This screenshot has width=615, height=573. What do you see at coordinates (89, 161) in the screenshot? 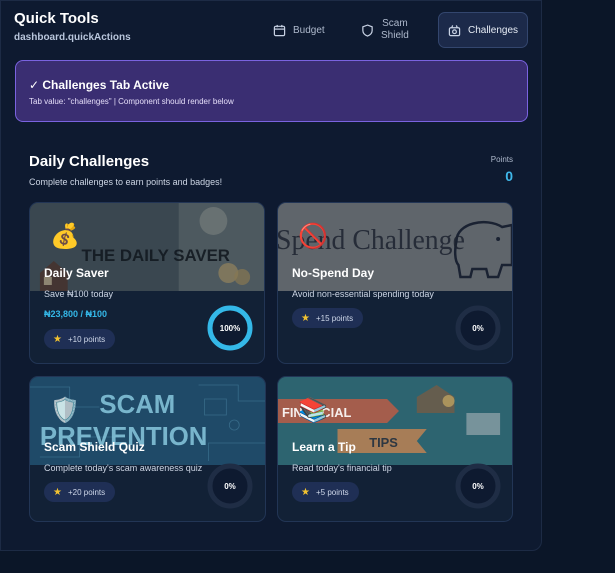
I see `section-title: Daily Challenges` at bounding box center [89, 161].